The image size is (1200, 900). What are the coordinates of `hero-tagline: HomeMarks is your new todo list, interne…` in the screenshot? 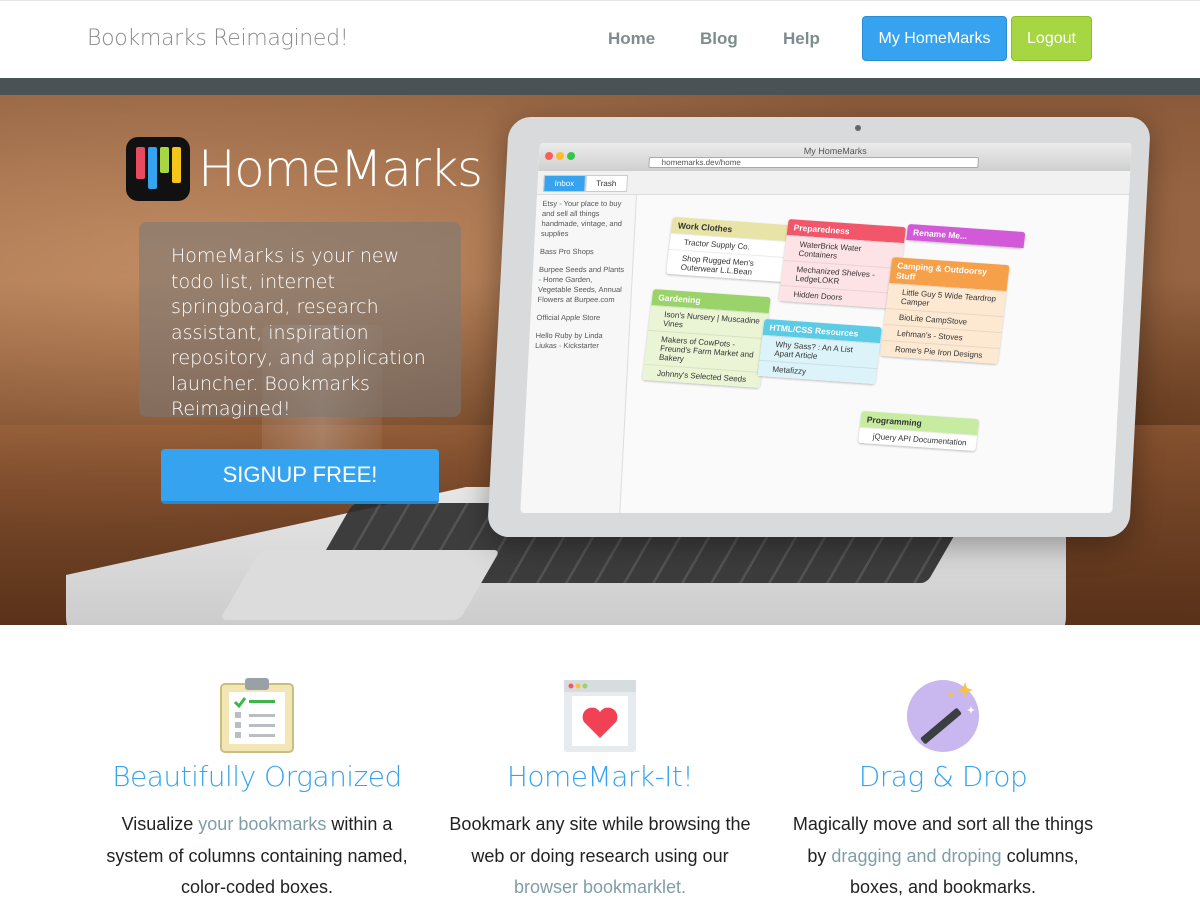 It's located at (298, 332).